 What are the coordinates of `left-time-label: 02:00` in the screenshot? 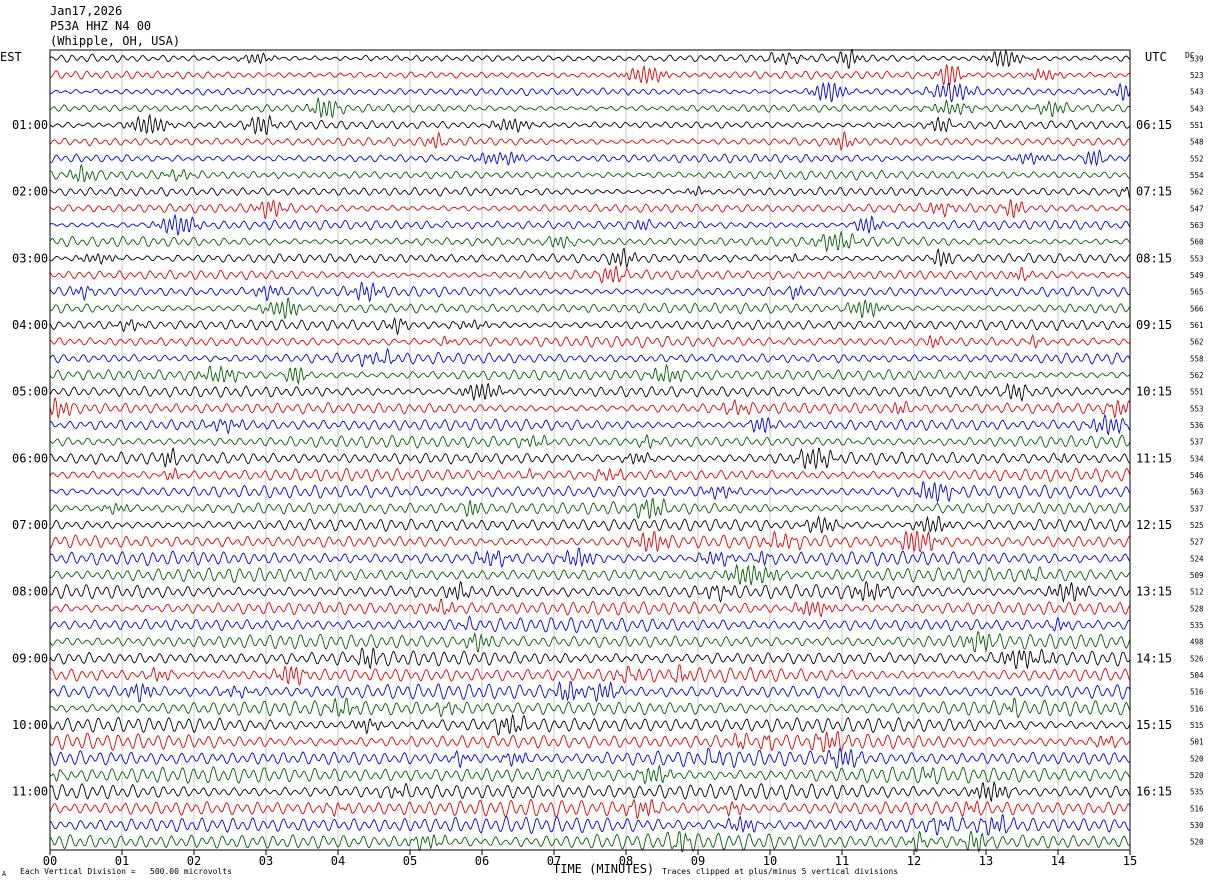 It's located at (30, 192).